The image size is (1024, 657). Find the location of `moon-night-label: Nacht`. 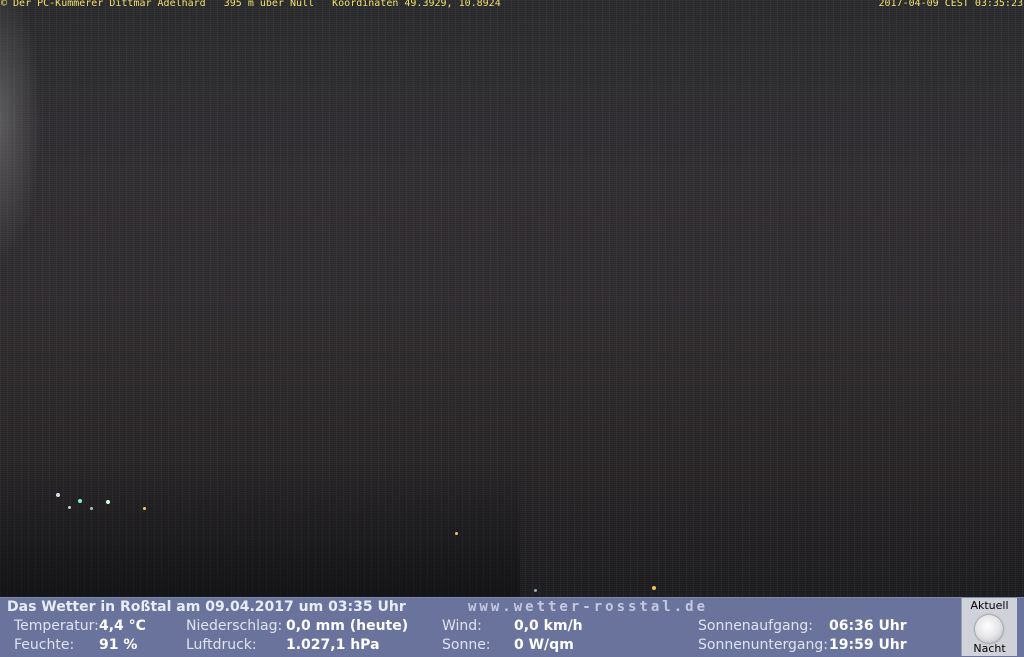

moon-night-label: Nacht is located at coordinates (989, 648).